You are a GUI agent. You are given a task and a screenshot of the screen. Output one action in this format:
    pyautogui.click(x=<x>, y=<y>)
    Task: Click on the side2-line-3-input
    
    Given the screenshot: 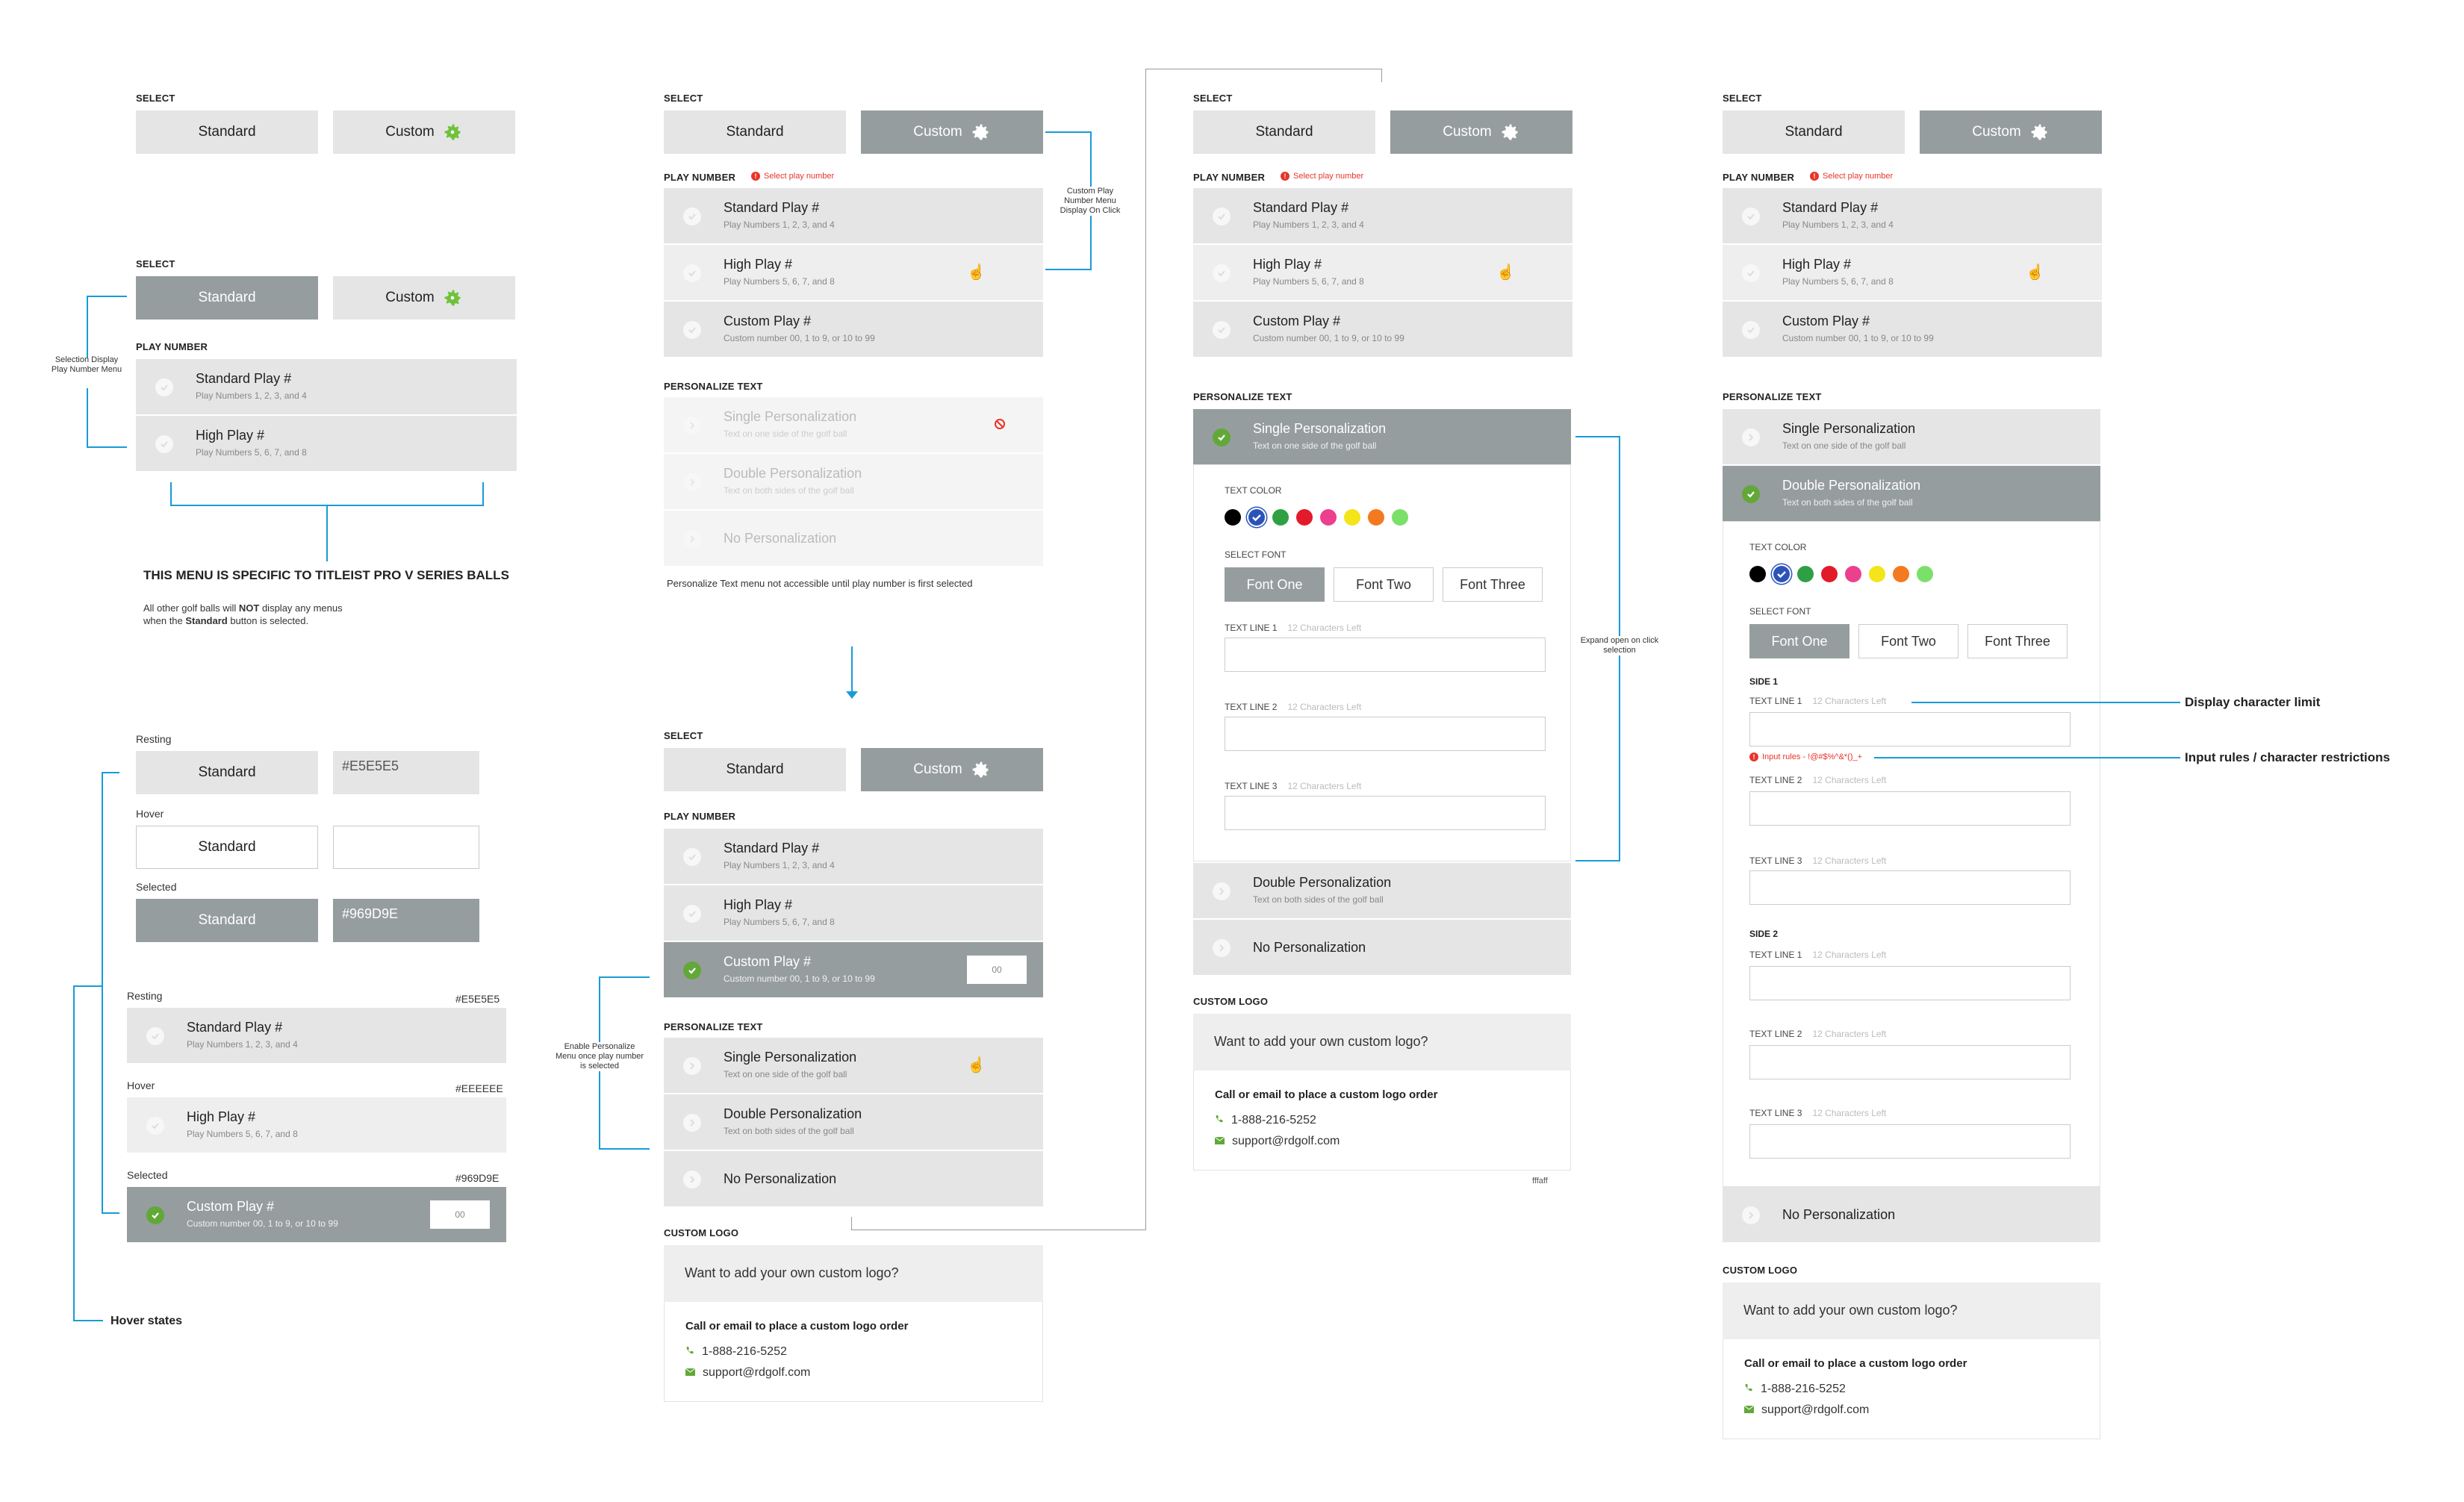 What is the action you would take?
    pyautogui.click(x=1910, y=1141)
    